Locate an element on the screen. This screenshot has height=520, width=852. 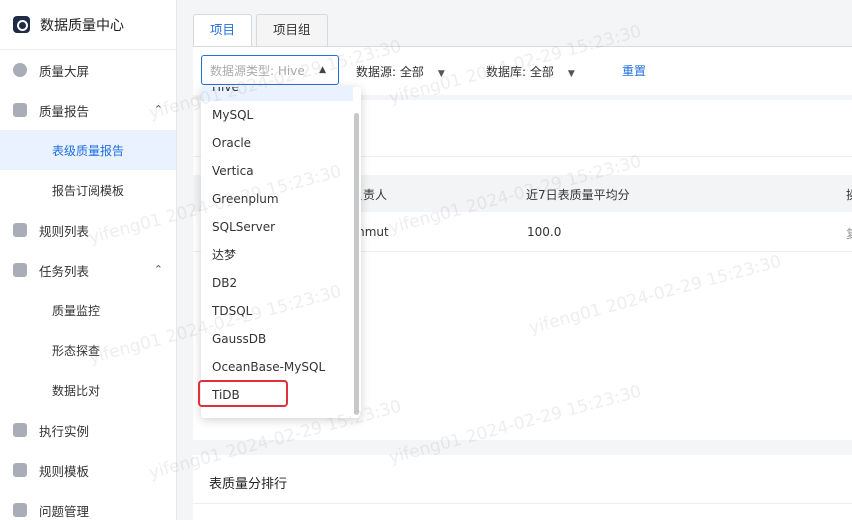
reset-button: 重置 is located at coordinates (634, 70).